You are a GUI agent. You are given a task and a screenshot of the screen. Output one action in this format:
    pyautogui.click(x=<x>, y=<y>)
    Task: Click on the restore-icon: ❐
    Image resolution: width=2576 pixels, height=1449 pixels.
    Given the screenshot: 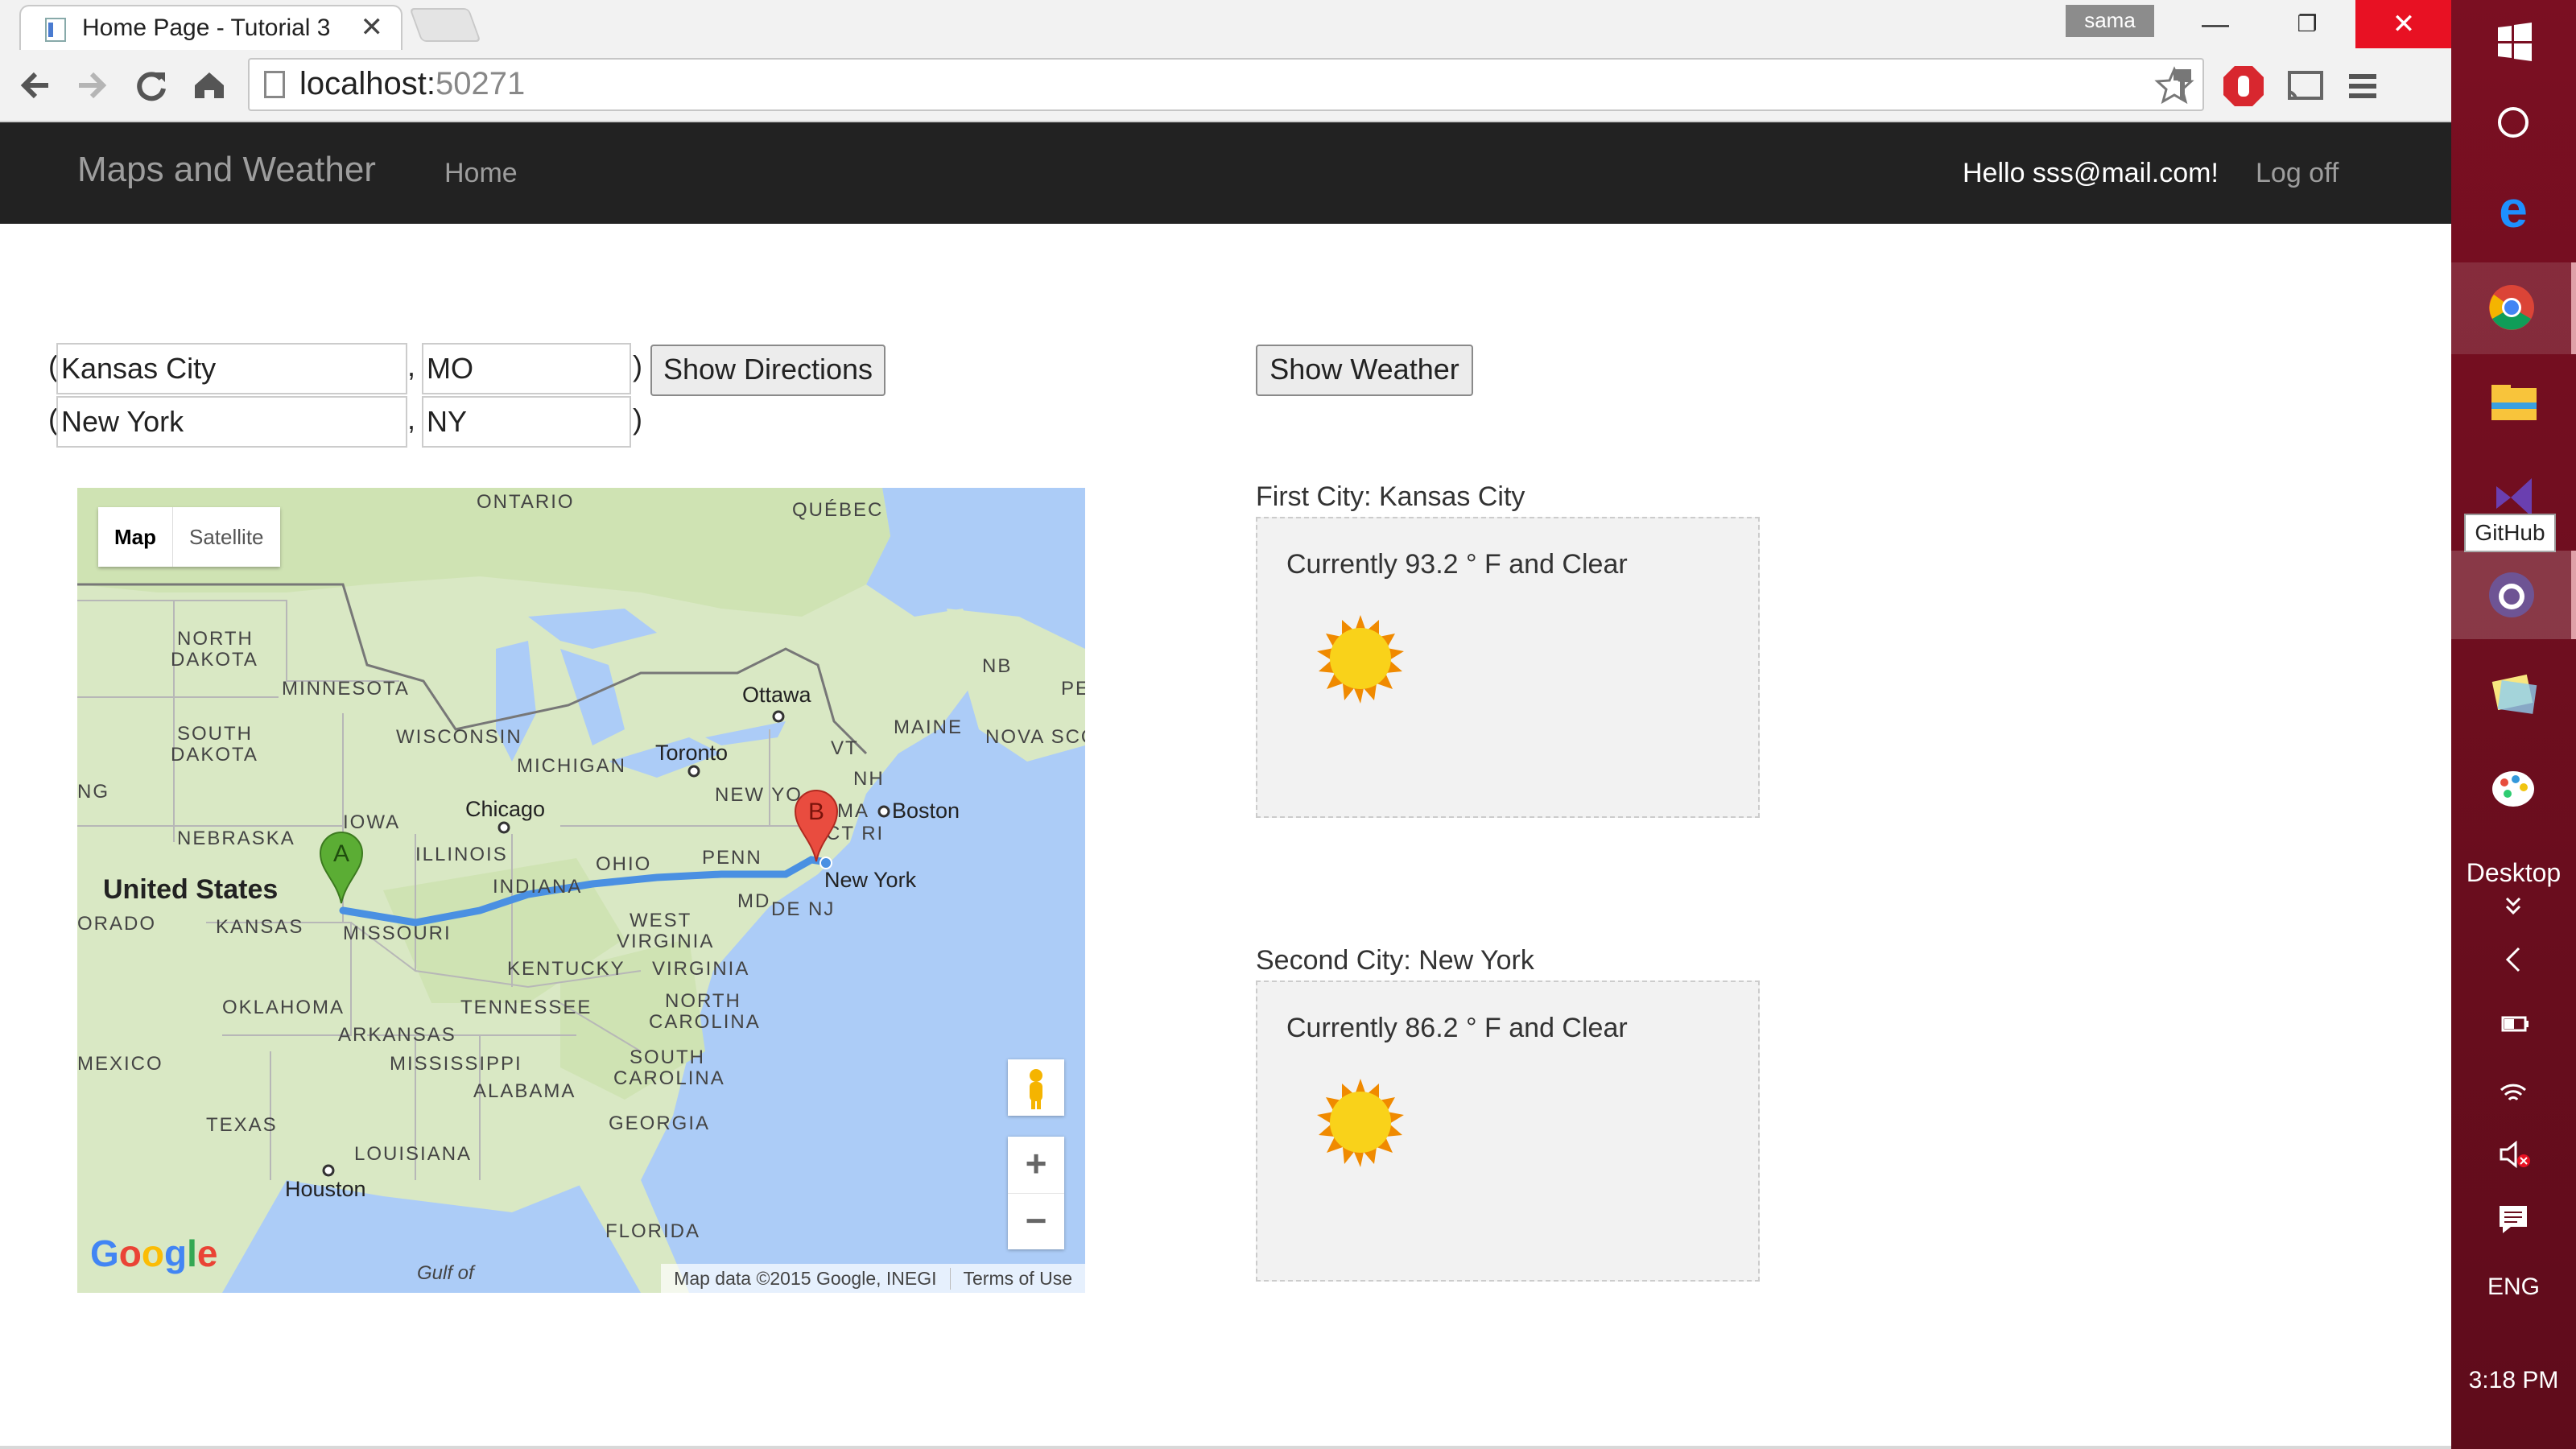 What is the action you would take?
    pyautogui.click(x=2307, y=24)
    